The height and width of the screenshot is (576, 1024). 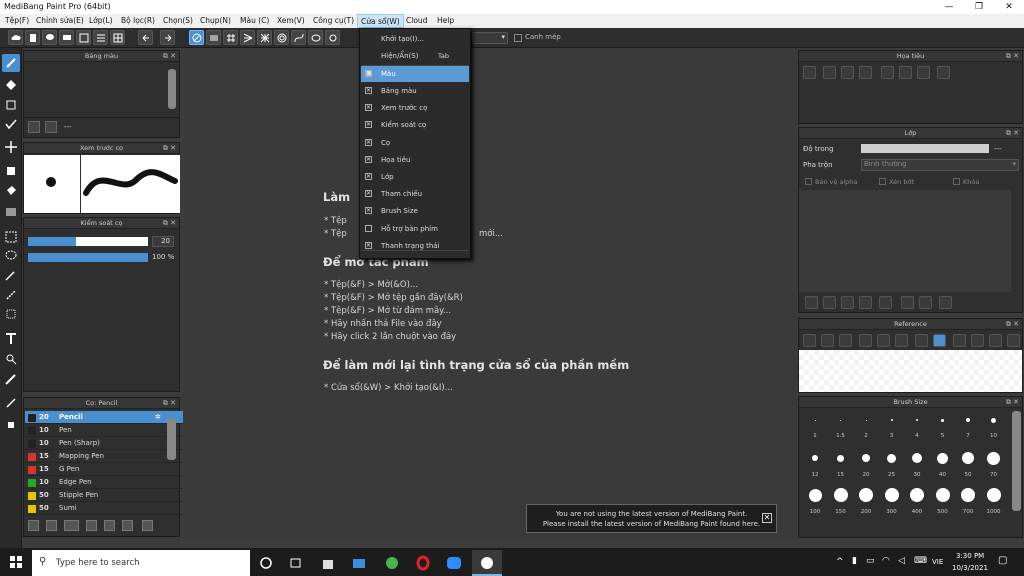 I want to click on zoom-out-icon, so click(x=865, y=72).